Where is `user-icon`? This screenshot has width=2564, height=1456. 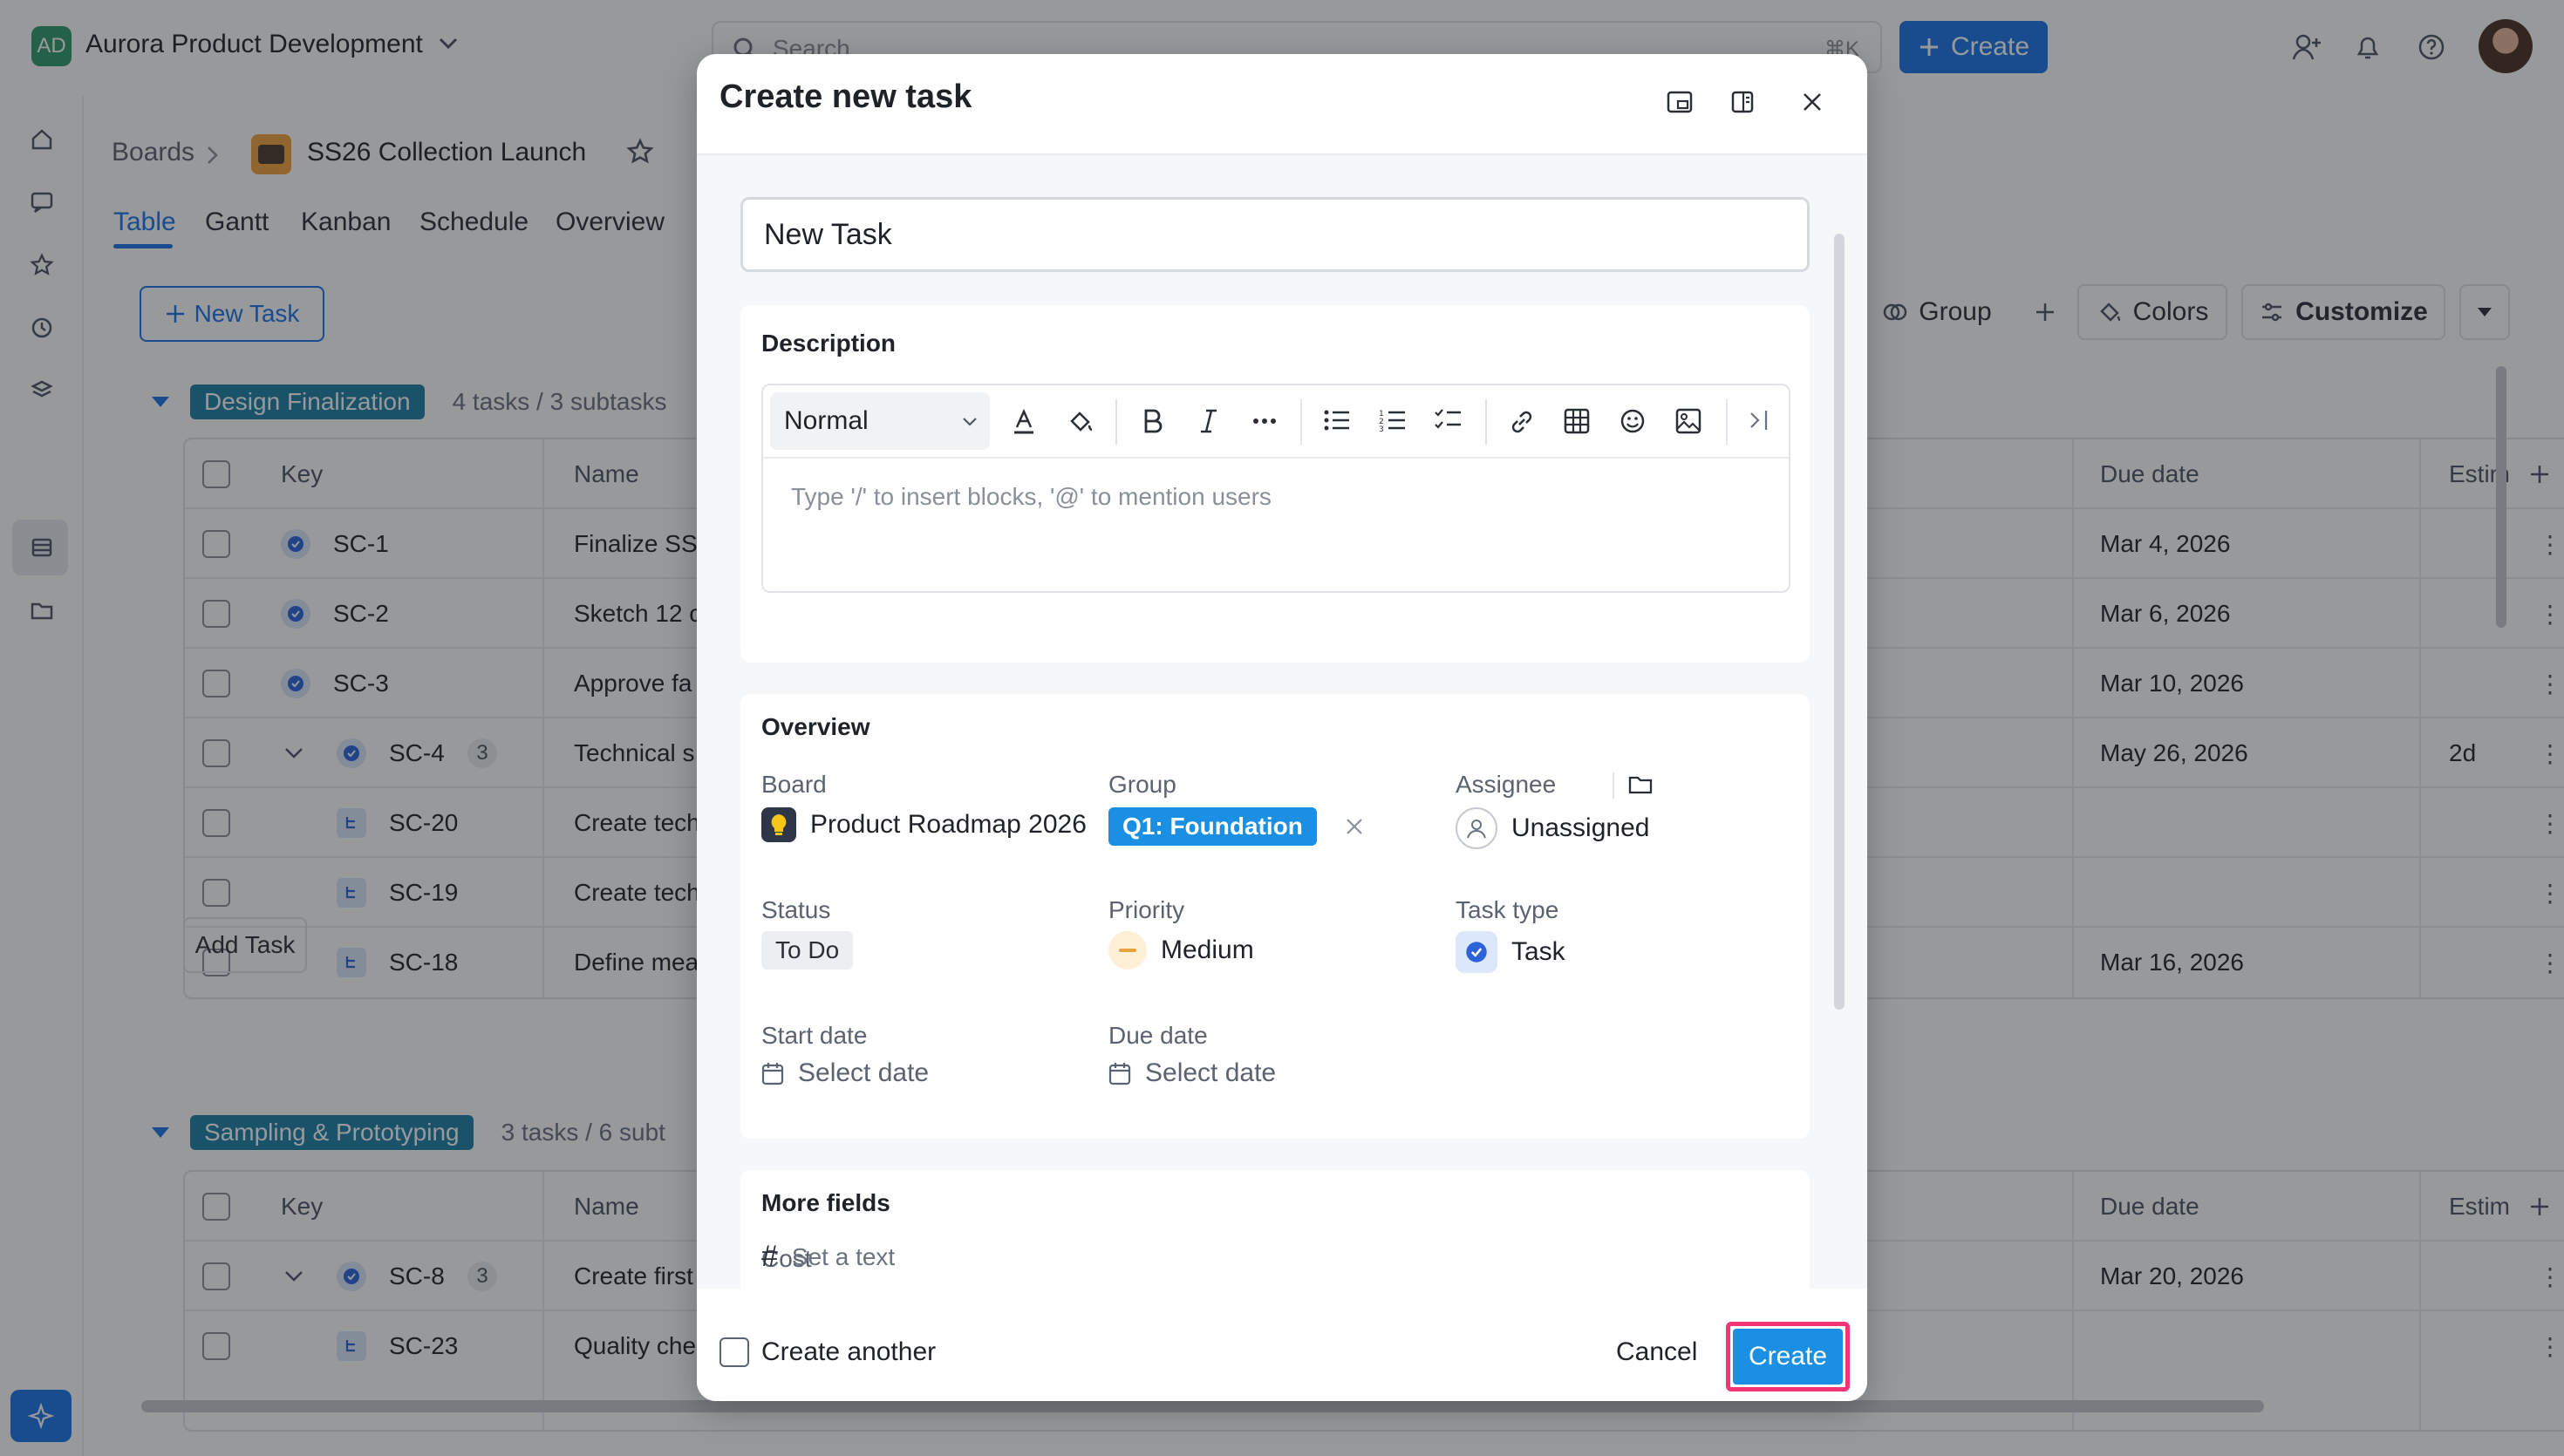 user-icon is located at coordinates (1476, 828).